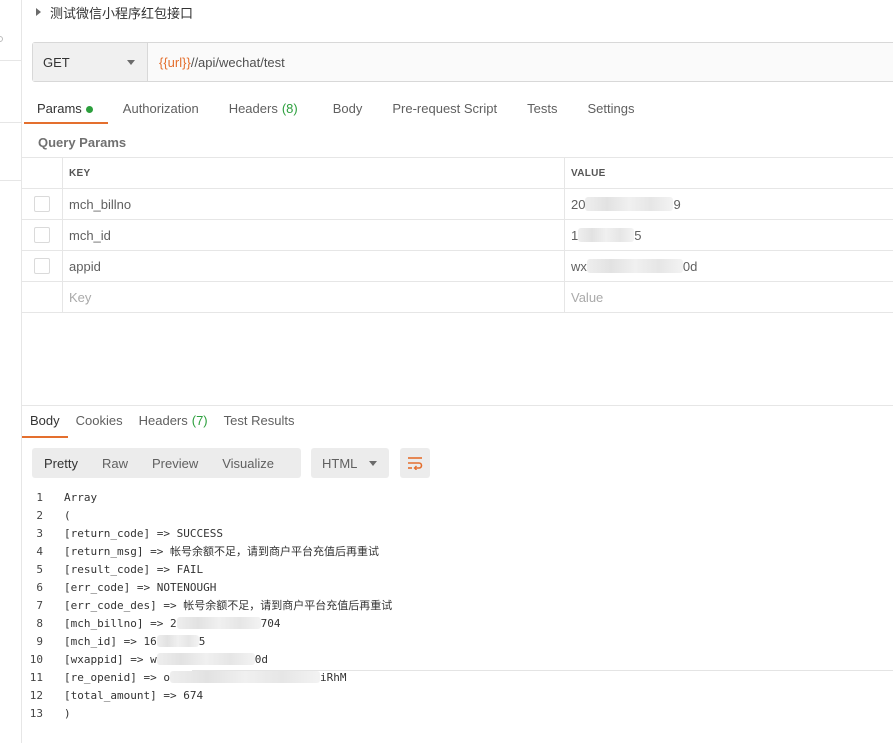 The width and height of the screenshot is (893, 743). Describe the element at coordinates (36, 695) in the screenshot. I see `line-number: 12` at that location.